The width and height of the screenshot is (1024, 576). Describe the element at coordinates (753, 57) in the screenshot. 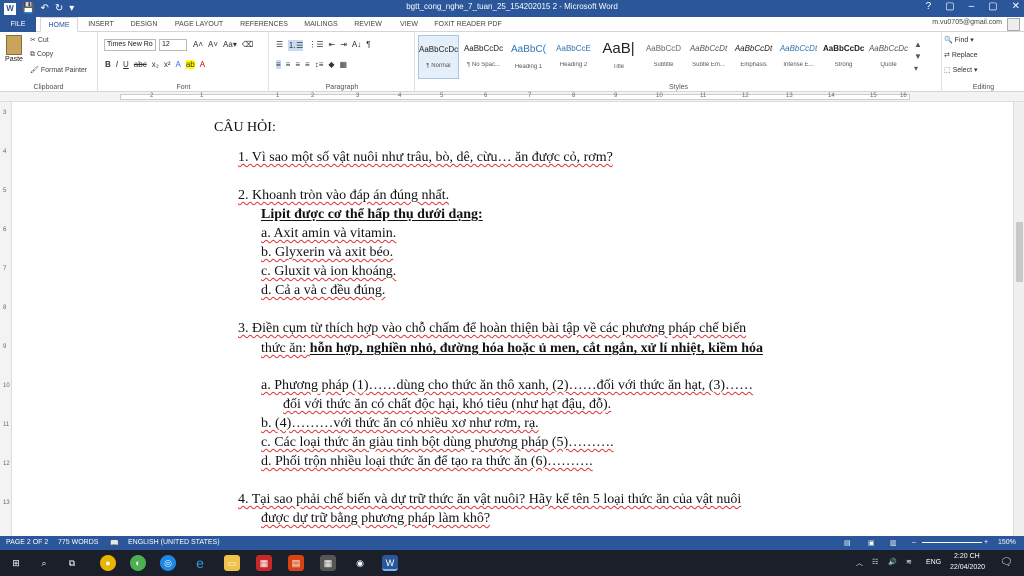

I see `style-emphasis: AaBbCcDt Emphasis` at that location.